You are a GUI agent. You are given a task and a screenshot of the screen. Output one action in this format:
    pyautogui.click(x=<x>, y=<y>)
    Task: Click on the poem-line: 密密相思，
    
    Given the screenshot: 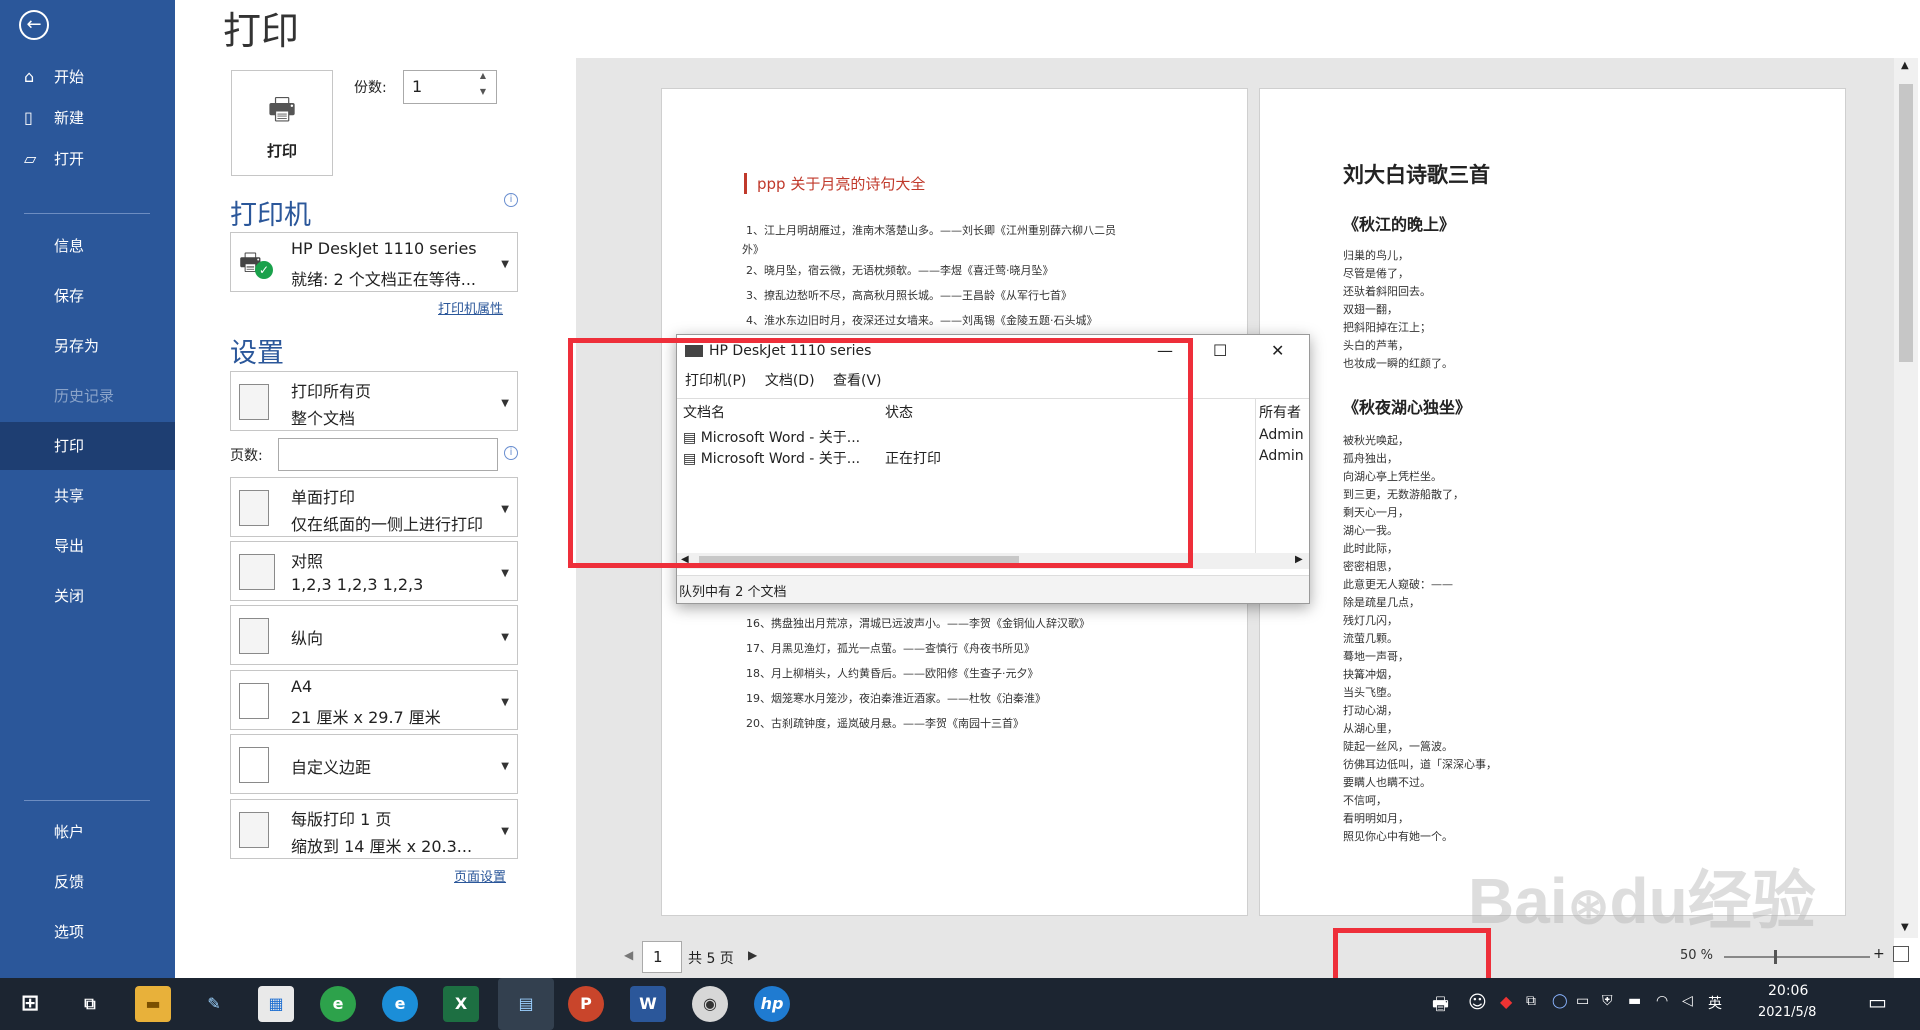 What is the action you would take?
    pyautogui.click(x=1370, y=566)
    